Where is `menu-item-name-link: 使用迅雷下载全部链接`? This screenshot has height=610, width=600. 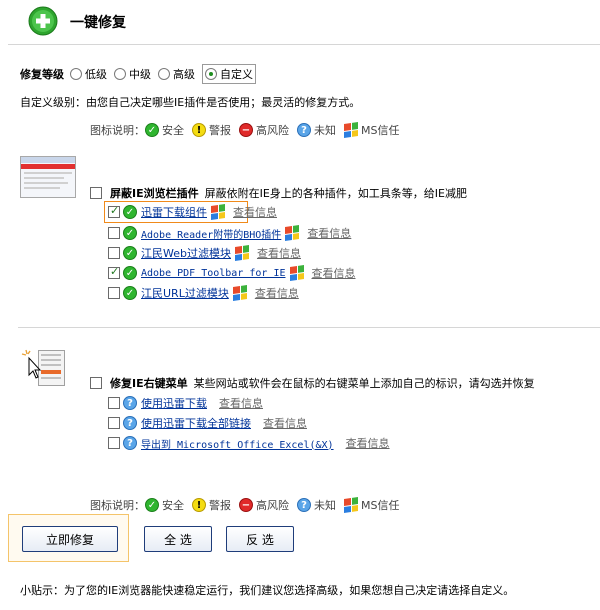
menu-item-name-link: 使用迅雷下载全部链接 is located at coordinates (196, 423).